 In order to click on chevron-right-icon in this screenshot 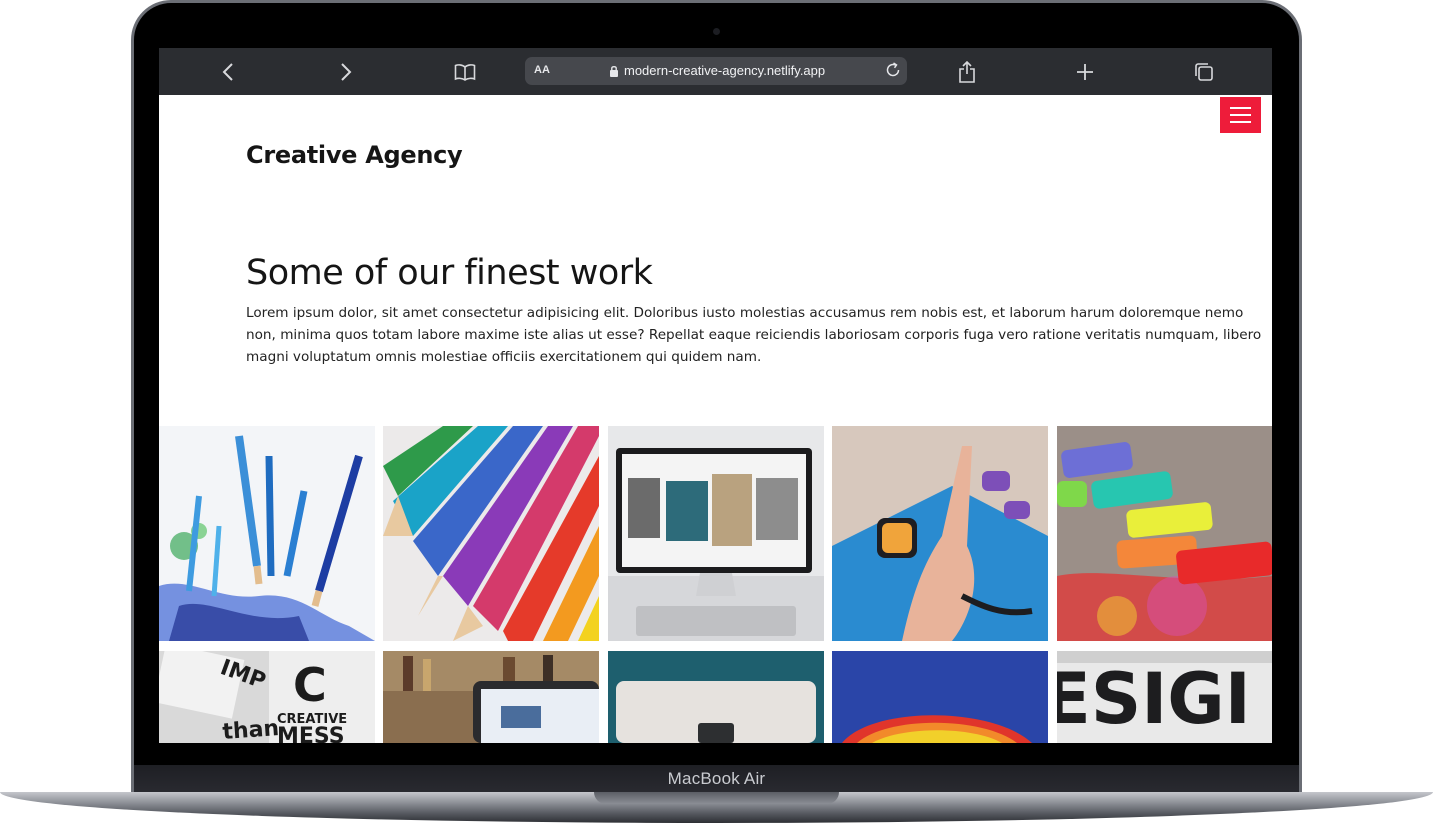, I will do `click(346, 71)`.